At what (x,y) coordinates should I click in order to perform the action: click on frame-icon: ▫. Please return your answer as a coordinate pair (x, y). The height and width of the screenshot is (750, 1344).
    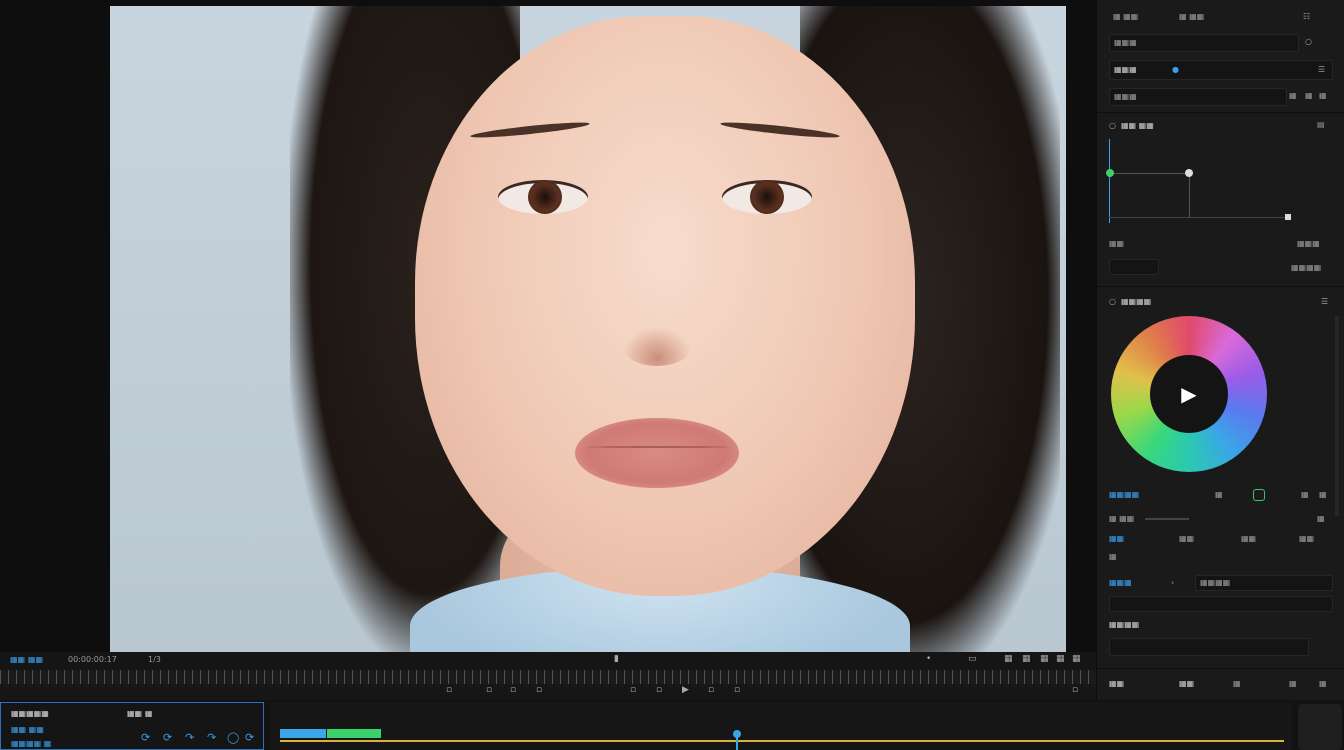
    Looking at the image, I should click on (633, 690).